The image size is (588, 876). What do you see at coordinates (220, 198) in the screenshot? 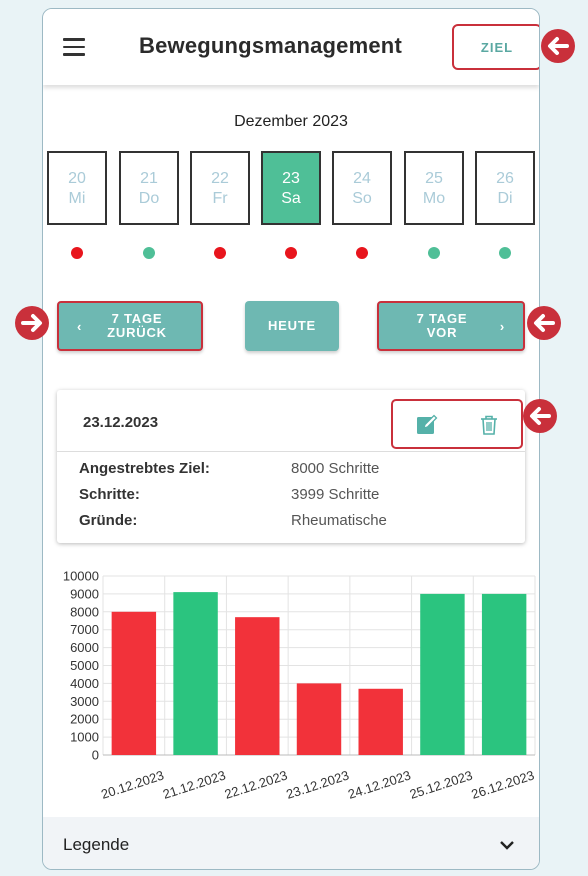
I see `day-weekday: Fr` at bounding box center [220, 198].